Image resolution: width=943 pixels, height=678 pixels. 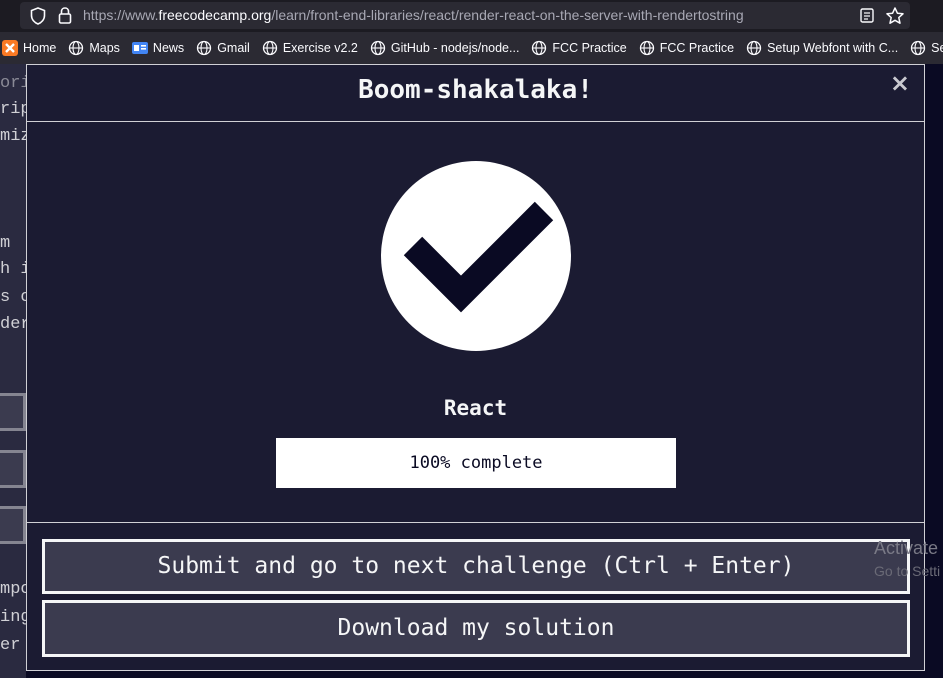 I want to click on modal-title: Boom-shakalaka!, so click(x=475, y=90).